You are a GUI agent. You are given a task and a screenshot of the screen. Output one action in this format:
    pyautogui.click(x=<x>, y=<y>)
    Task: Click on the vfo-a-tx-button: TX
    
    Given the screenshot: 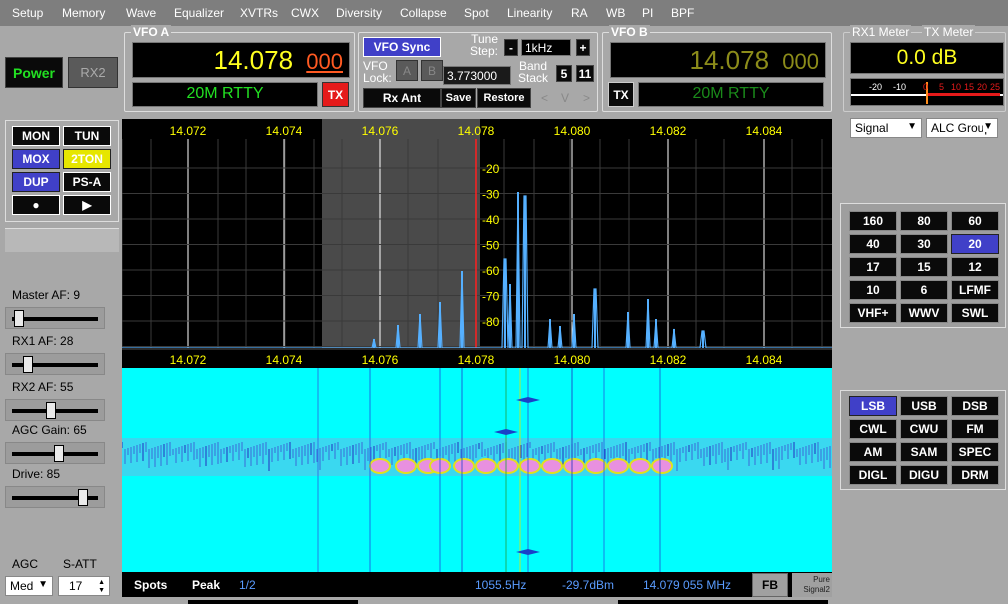 What is the action you would take?
    pyautogui.click(x=335, y=94)
    